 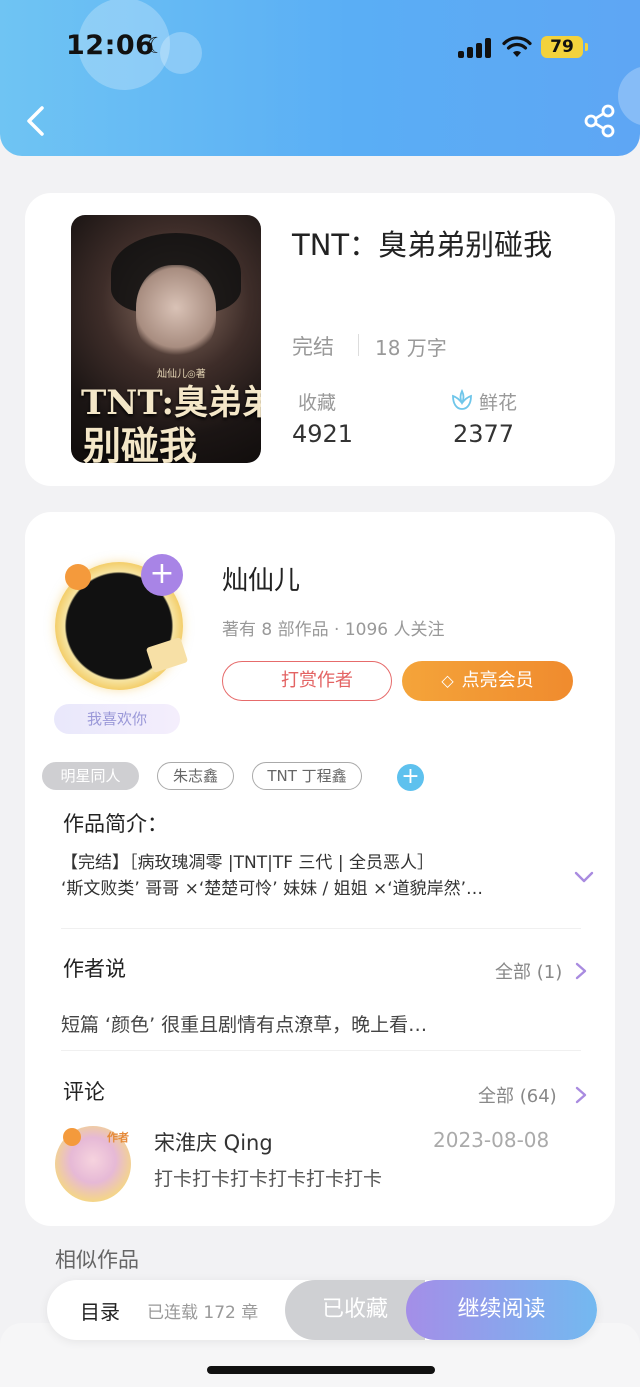 What do you see at coordinates (117, 719) in the screenshot?
I see `like-badge: 我喜欢你` at bounding box center [117, 719].